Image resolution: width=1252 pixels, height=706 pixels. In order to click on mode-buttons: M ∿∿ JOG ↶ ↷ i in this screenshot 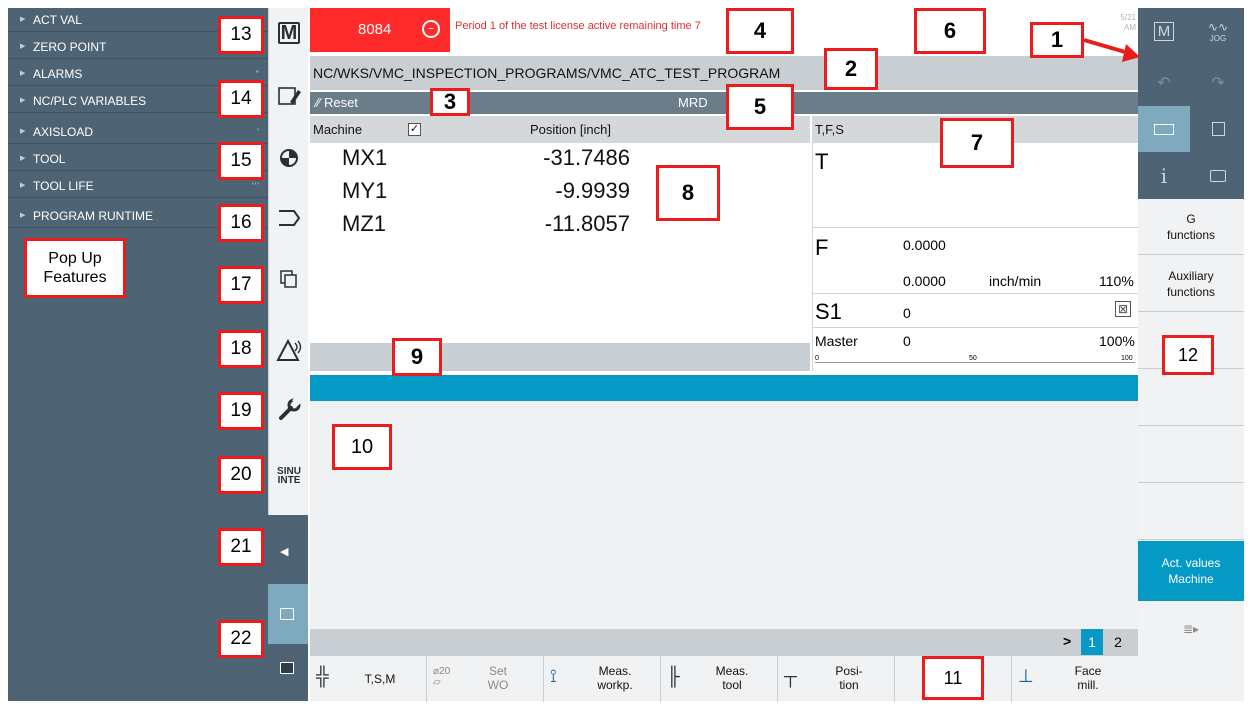, I will do `click(1191, 103)`.